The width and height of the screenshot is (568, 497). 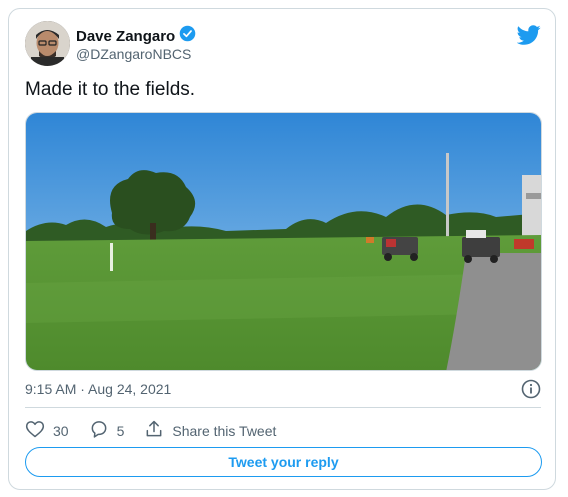 What do you see at coordinates (283, 462) in the screenshot?
I see `tweet-your-reply-button: Tweet your reply` at bounding box center [283, 462].